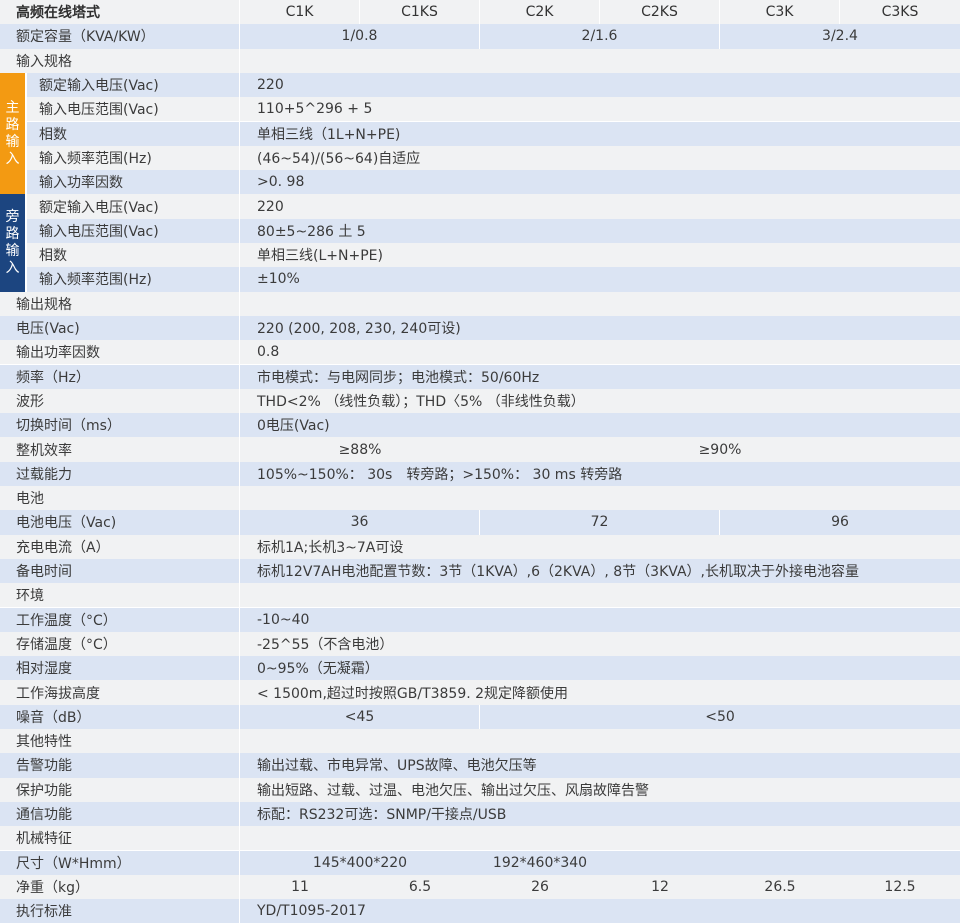 This screenshot has width=960, height=923. What do you see at coordinates (120, 741) in the screenshot?
I see `section-other-label: 其他特性` at bounding box center [120, 741].